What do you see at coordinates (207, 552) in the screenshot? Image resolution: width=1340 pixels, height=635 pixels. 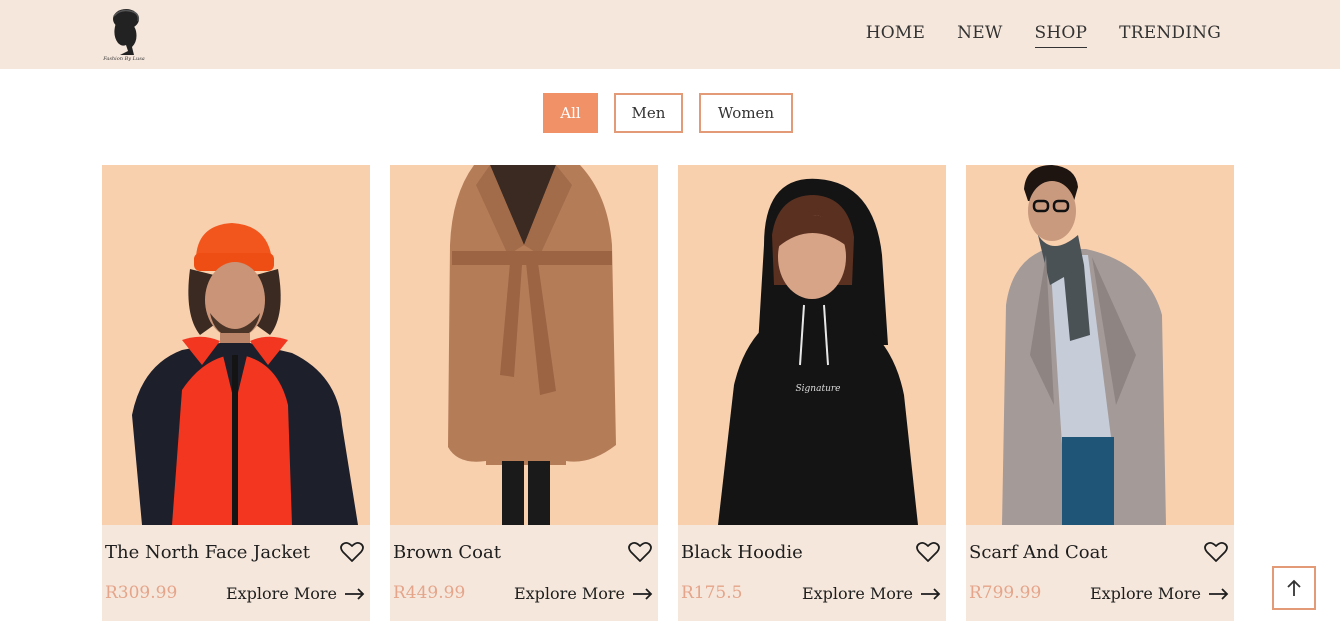 I see `product-name: The North Face Jacket` at bounding box center [207, 552].